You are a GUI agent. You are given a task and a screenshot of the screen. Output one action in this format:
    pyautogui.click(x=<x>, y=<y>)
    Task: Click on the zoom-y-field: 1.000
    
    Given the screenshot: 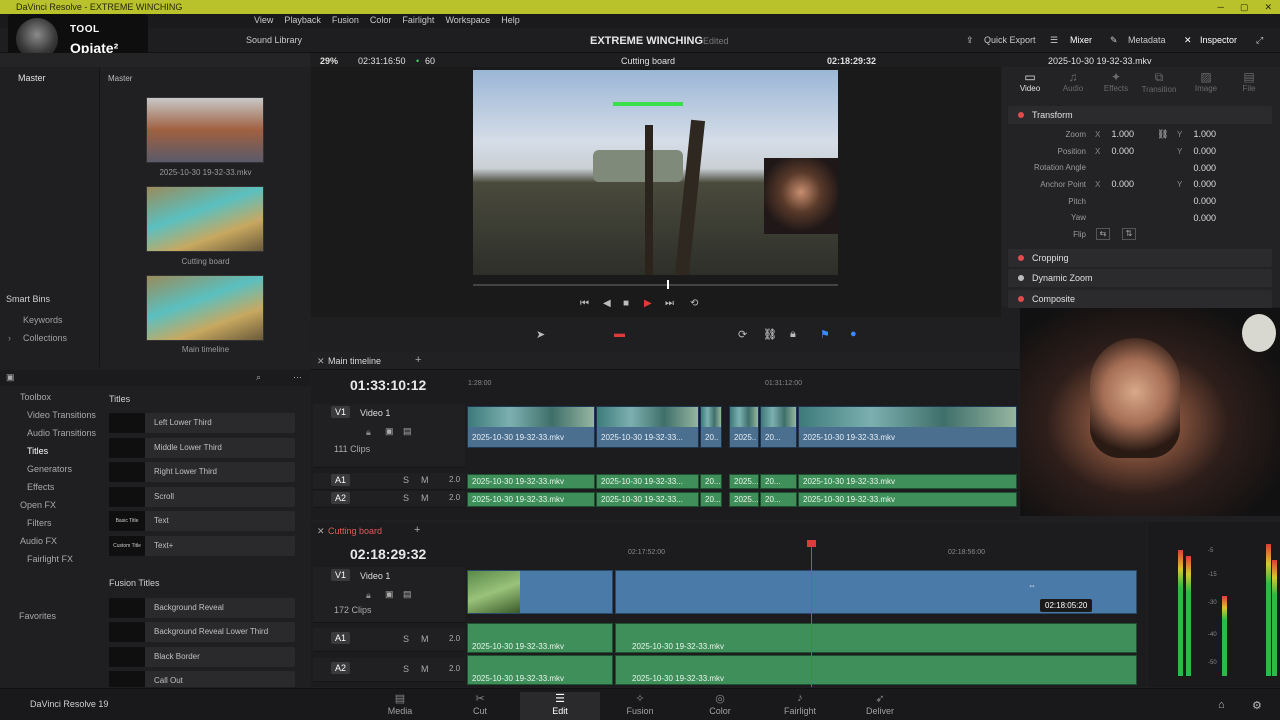 What is the action you would take?
    pyautogui.click(x=1196, y=134)
    